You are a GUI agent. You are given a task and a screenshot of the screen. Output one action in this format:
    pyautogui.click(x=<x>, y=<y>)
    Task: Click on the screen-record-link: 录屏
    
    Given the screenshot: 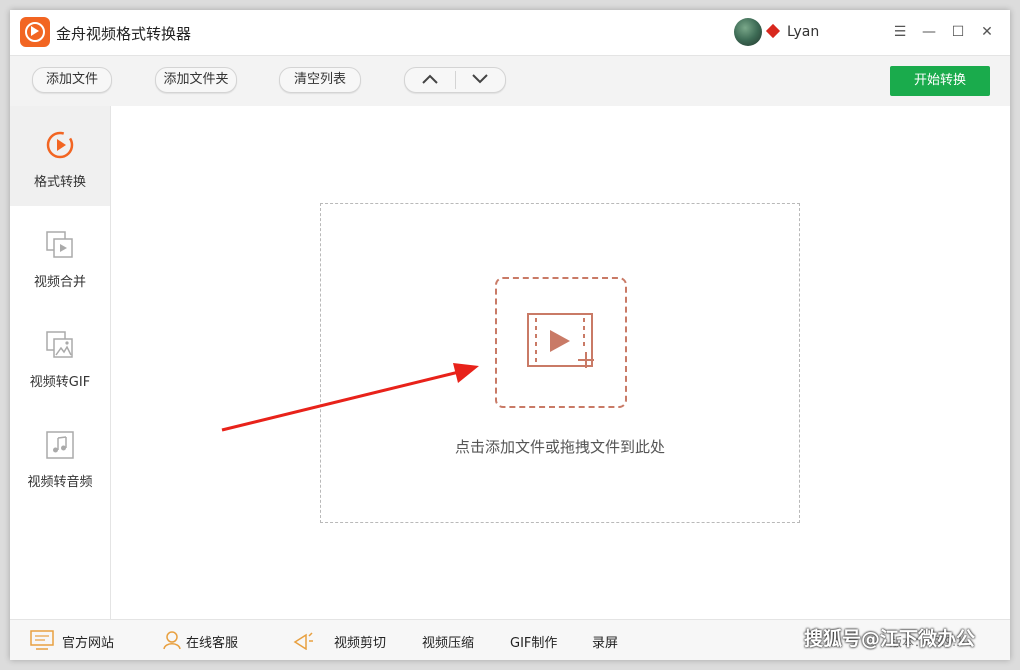 What is the action you would take?
    pyautogui.click(x=605, y=641)
    